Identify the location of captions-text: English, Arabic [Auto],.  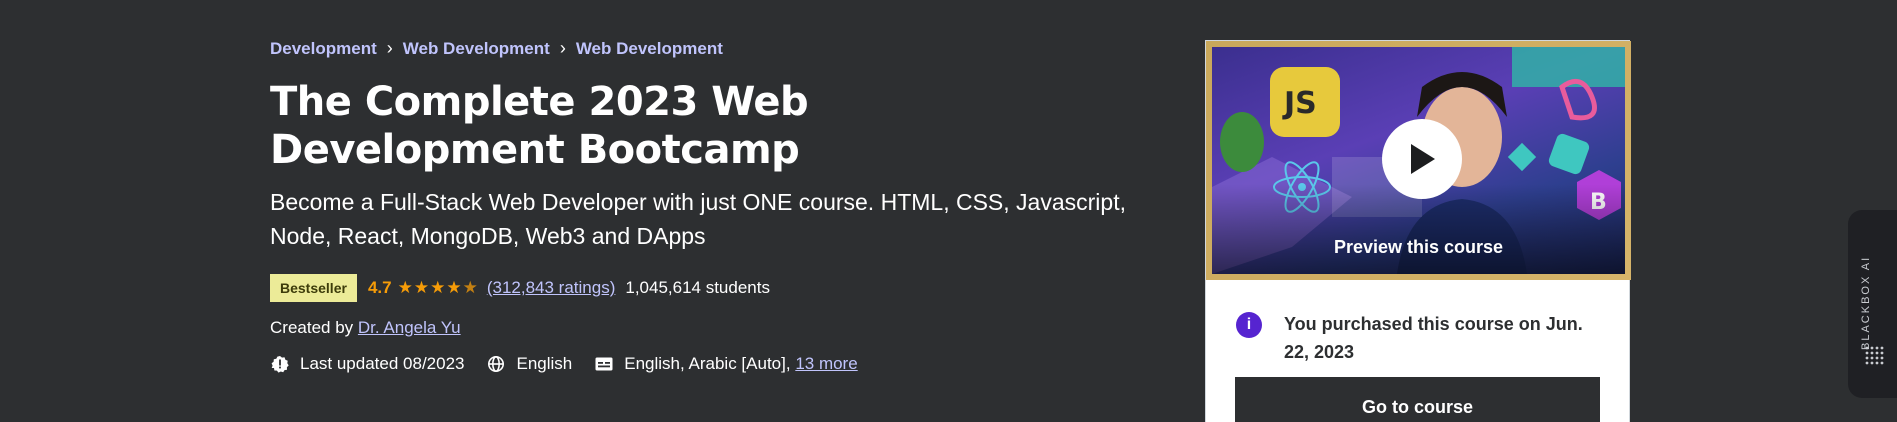
(707, 363).